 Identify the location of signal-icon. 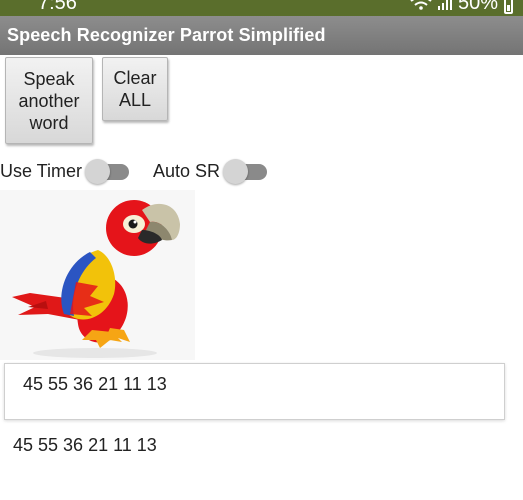
(444, 5).